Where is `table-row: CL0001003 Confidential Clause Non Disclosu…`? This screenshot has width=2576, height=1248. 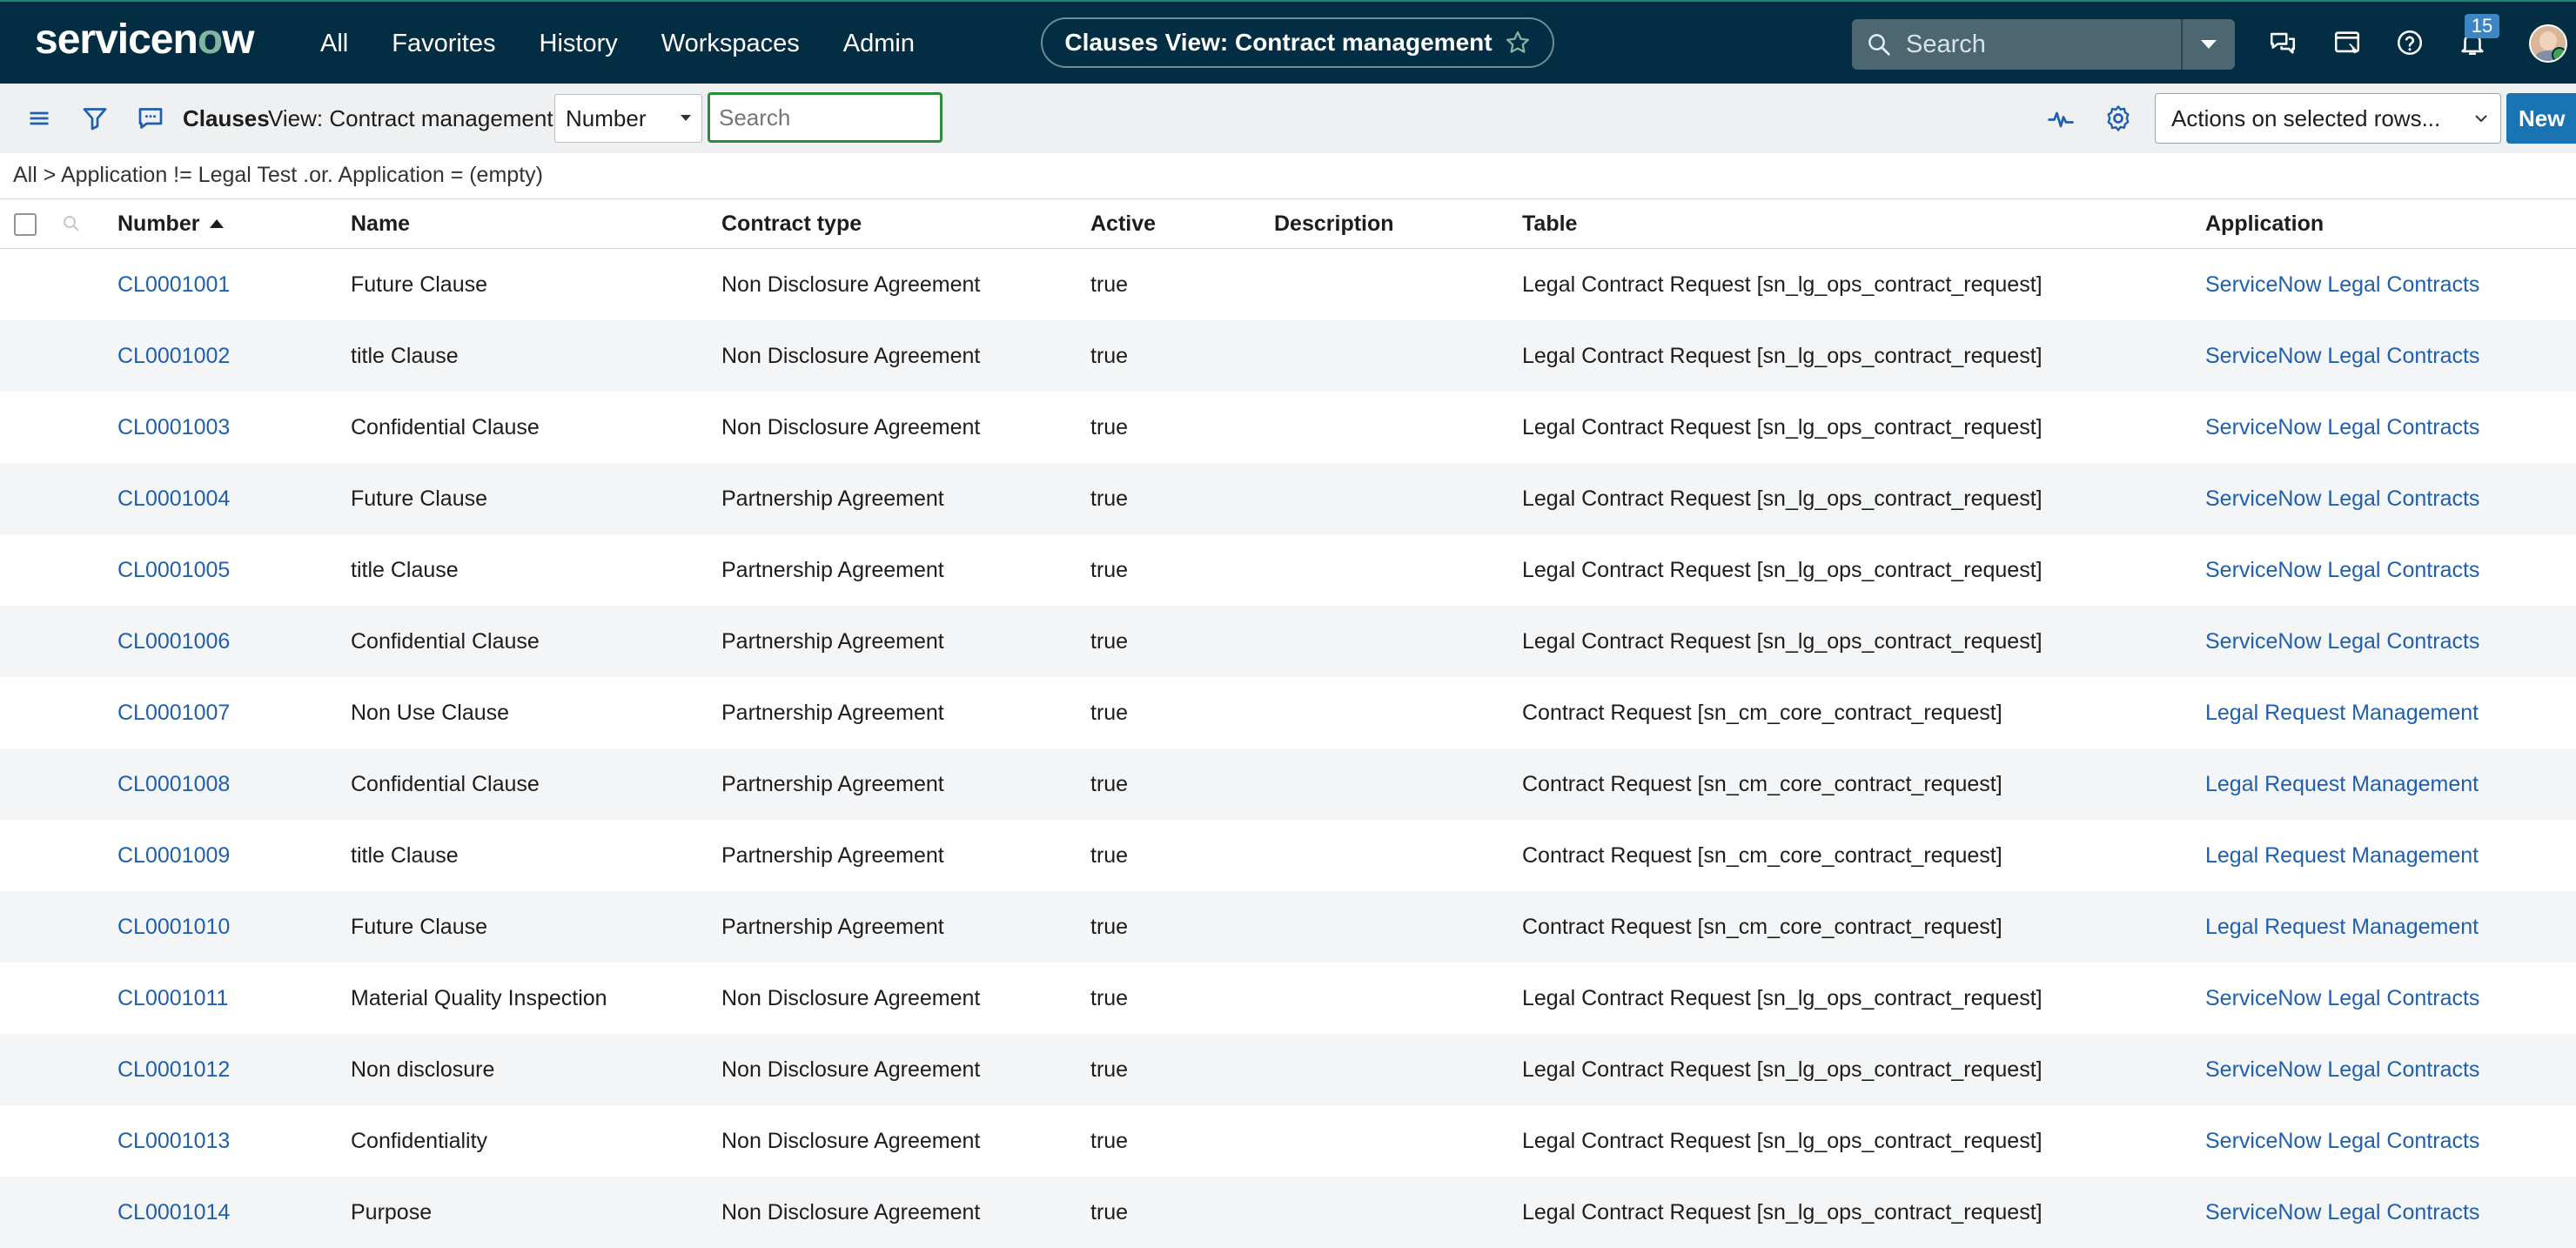 table-row: CL0001003 Confidential Clause Non Disclosu… is located at coordinates (1288, 427).